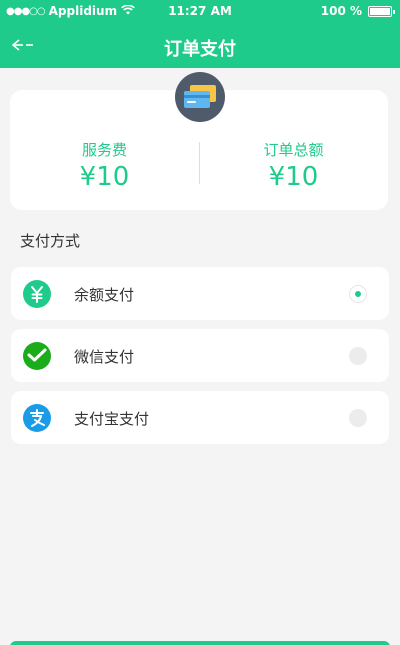  Describe the element at coordinates (341, 11) in the screenshot. I see `battery-percent: 100 %` at that location.